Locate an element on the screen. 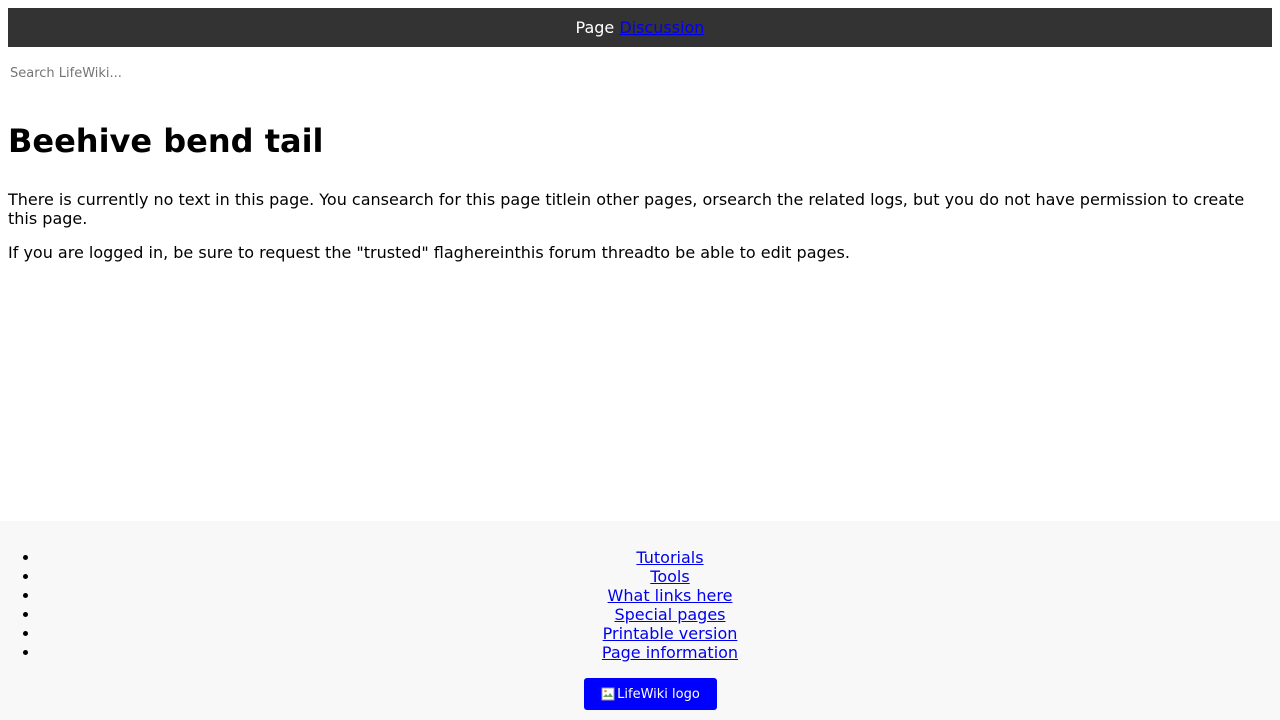 This screenshot has width=1280, height=720. list-item: What links here is located at coordinates (660, 595).